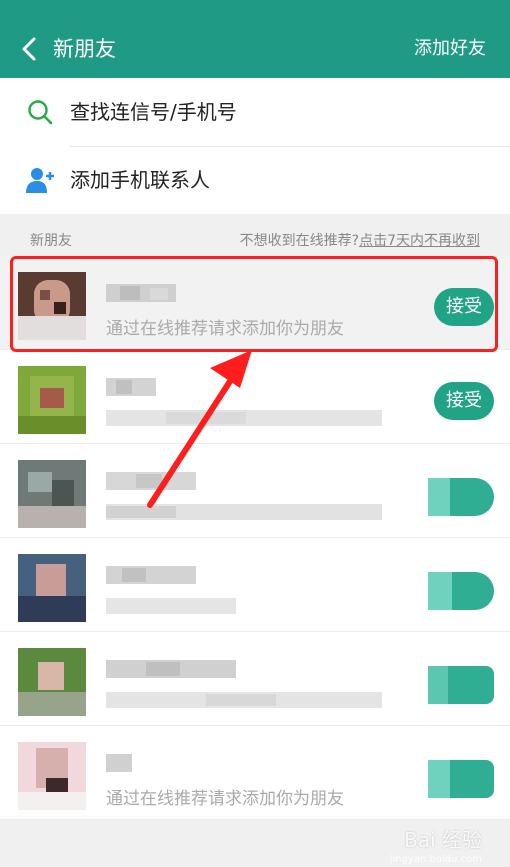  What do you see at coordinates (40, 180) in the screenshot?
I see `add-user-icon` at bounding box center [40, 180].